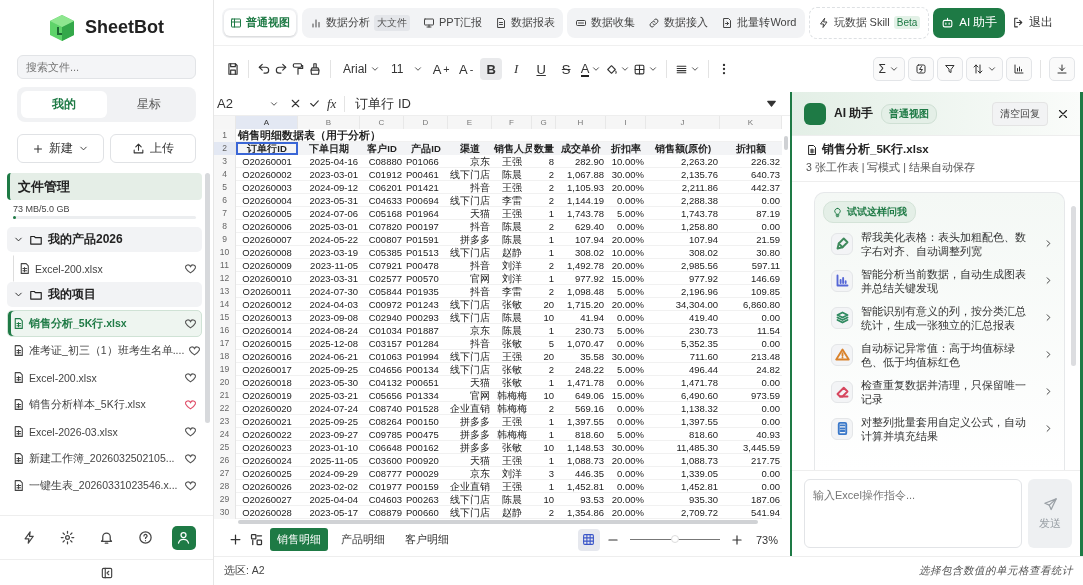 The height and width of the screenshot is (585, 1083). I want to click on exit-button: 退出, so click(1033, 22).